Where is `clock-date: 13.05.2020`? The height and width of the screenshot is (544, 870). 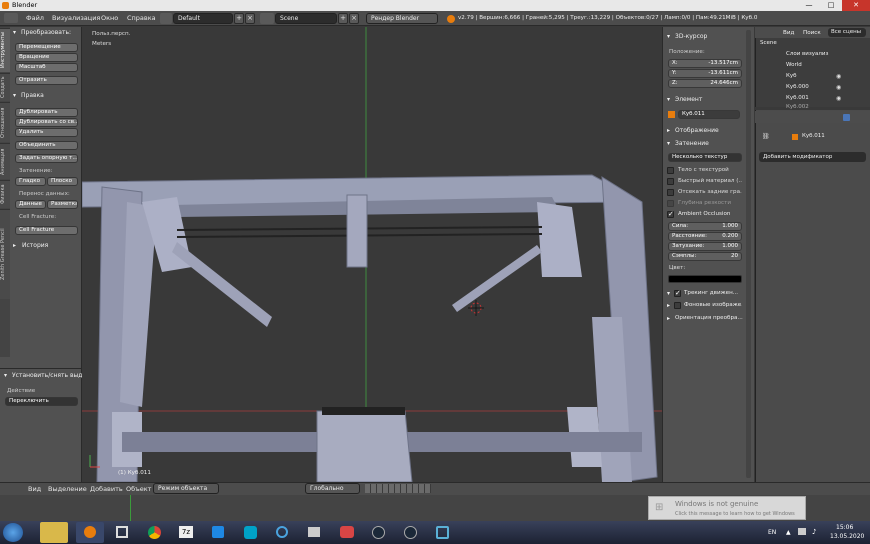
clock-date: 13.05.2020 is located at coordinates (847, 536).